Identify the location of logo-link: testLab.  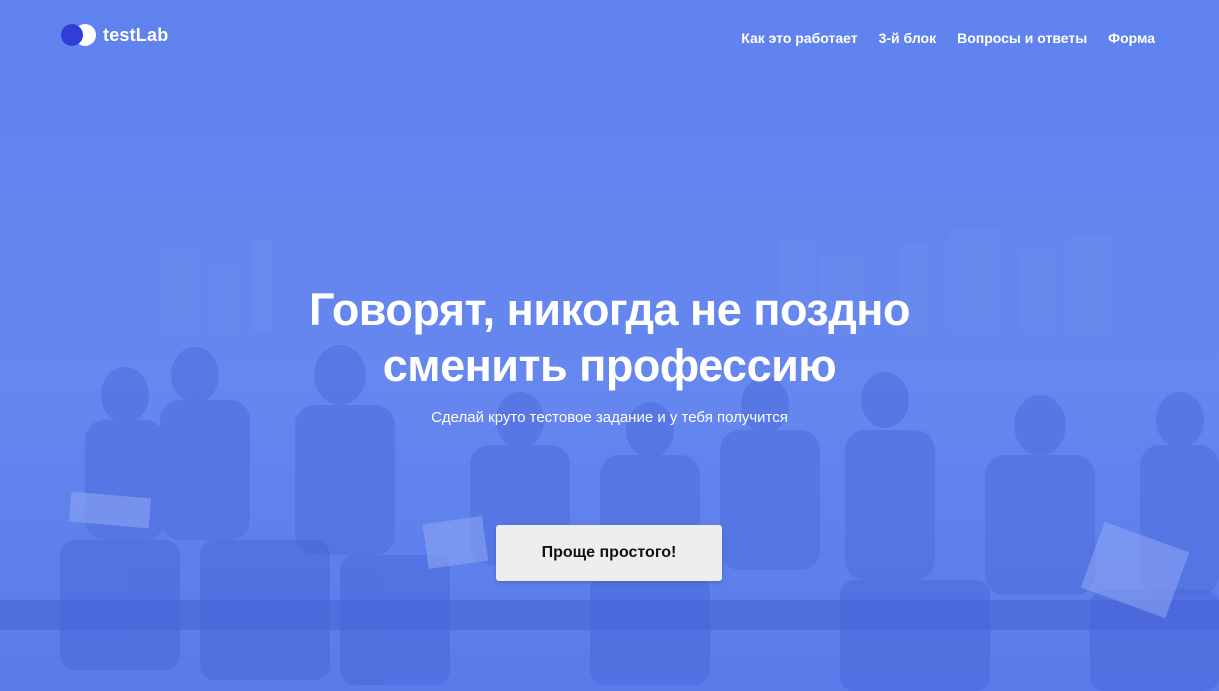
(114, 35).